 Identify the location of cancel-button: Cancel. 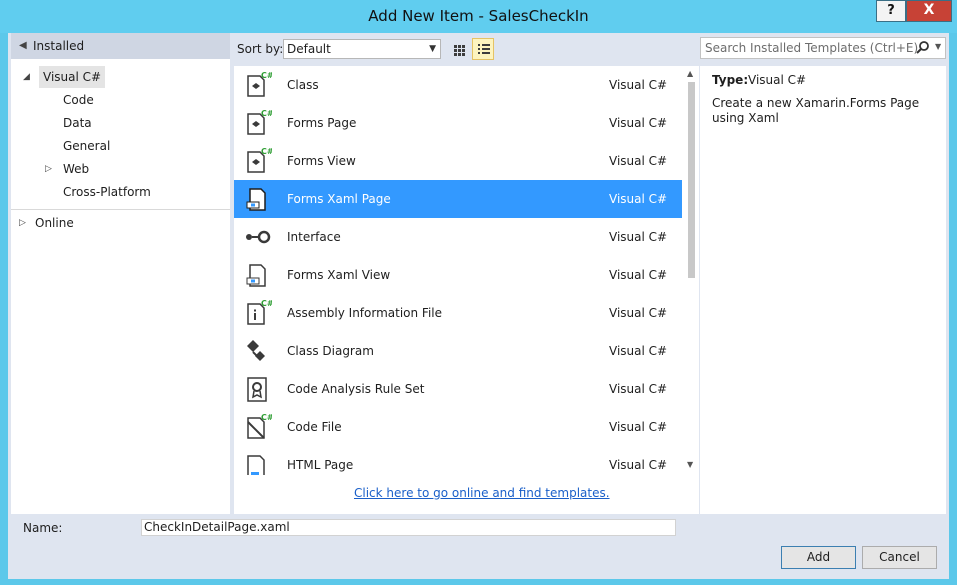
(899, 557).